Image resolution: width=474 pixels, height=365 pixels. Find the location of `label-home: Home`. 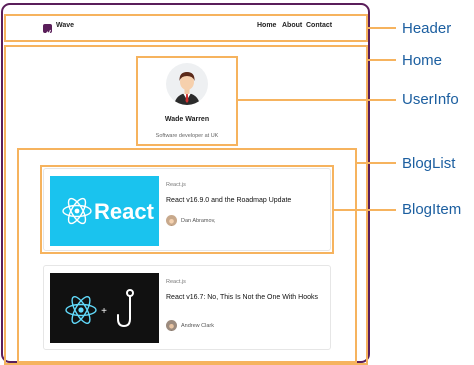

label-home: Home is located at coordinates (422, 60).